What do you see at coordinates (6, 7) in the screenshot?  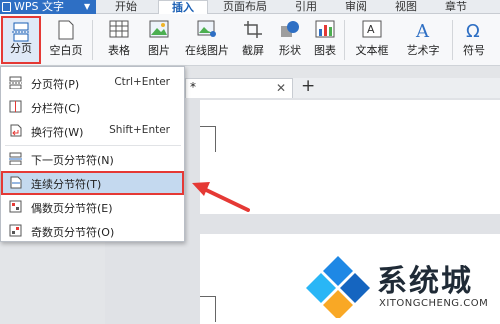 I see `wps-logo-icon` at bounding box center [6, 7].